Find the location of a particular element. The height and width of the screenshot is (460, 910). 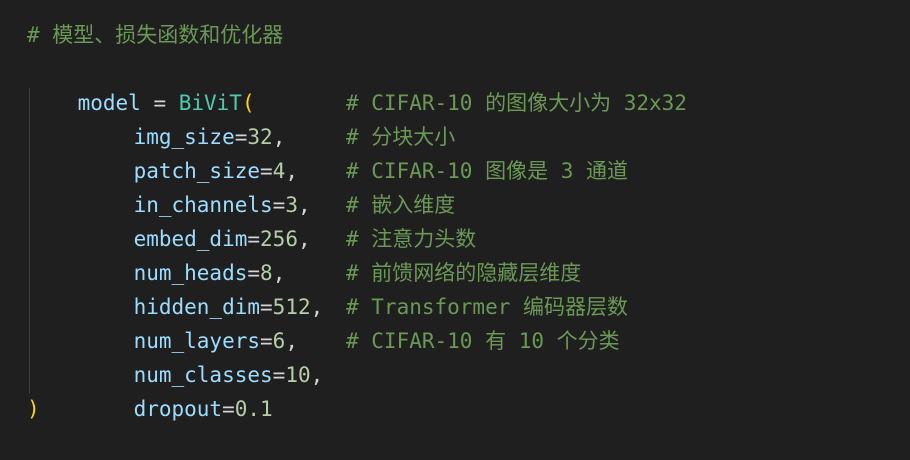

code-line-arg: dropout=0.1 is located at coordinates (178, 389).